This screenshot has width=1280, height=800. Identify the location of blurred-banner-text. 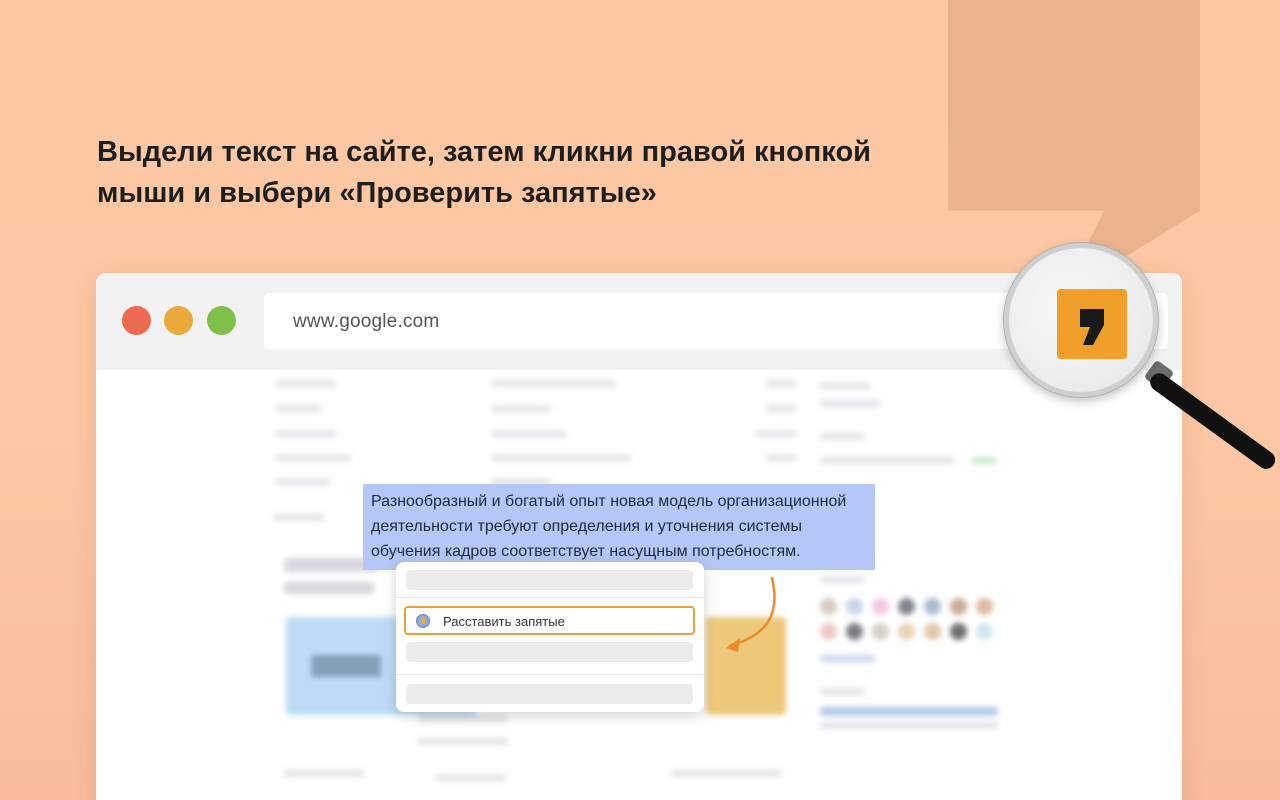
(346, 666).